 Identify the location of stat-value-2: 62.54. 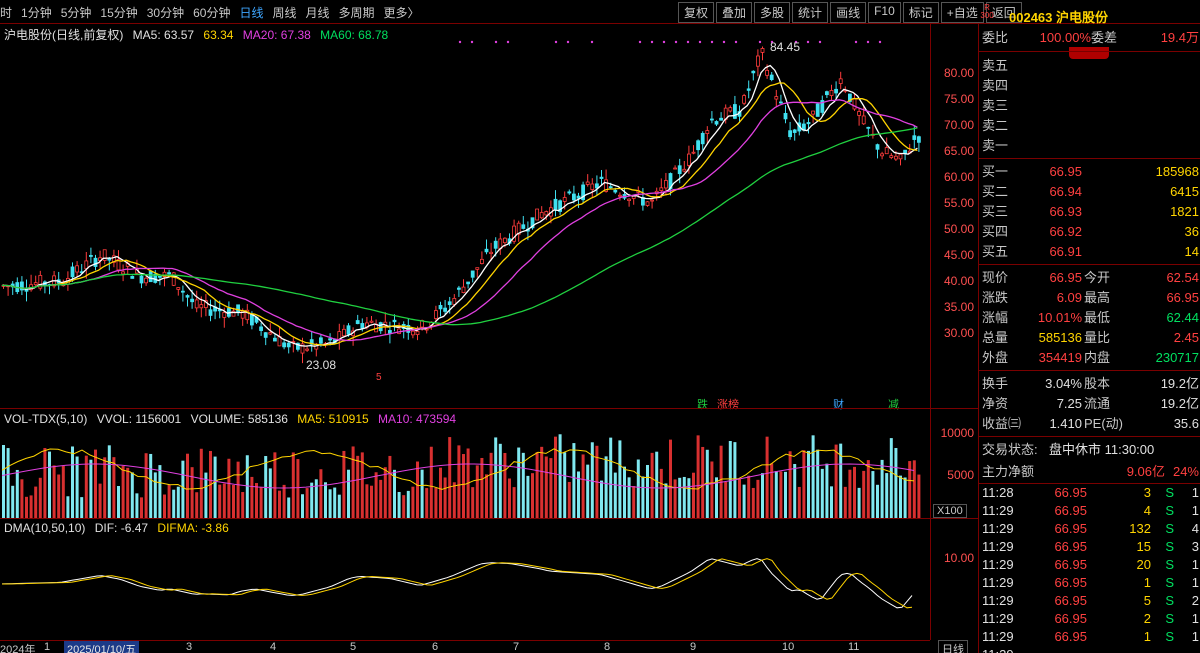
(1182, 277).